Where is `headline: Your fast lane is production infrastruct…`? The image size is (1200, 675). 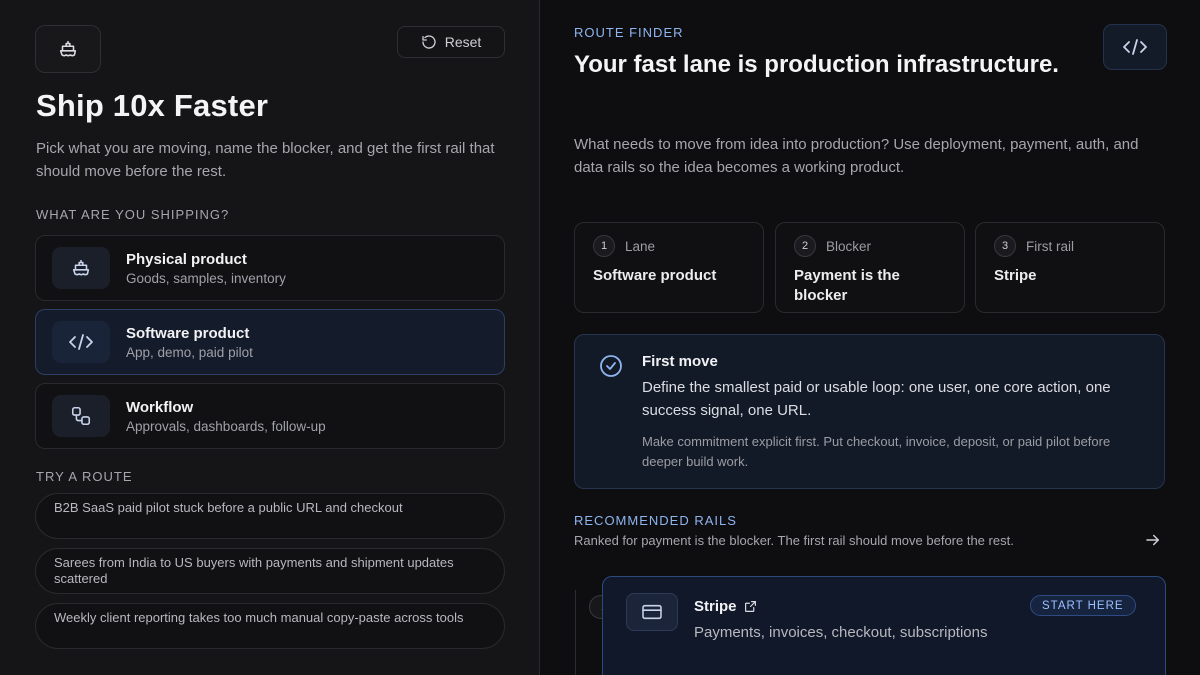 headline: Your fast lane is production infrastruct… is located at coordinates (816, 64).